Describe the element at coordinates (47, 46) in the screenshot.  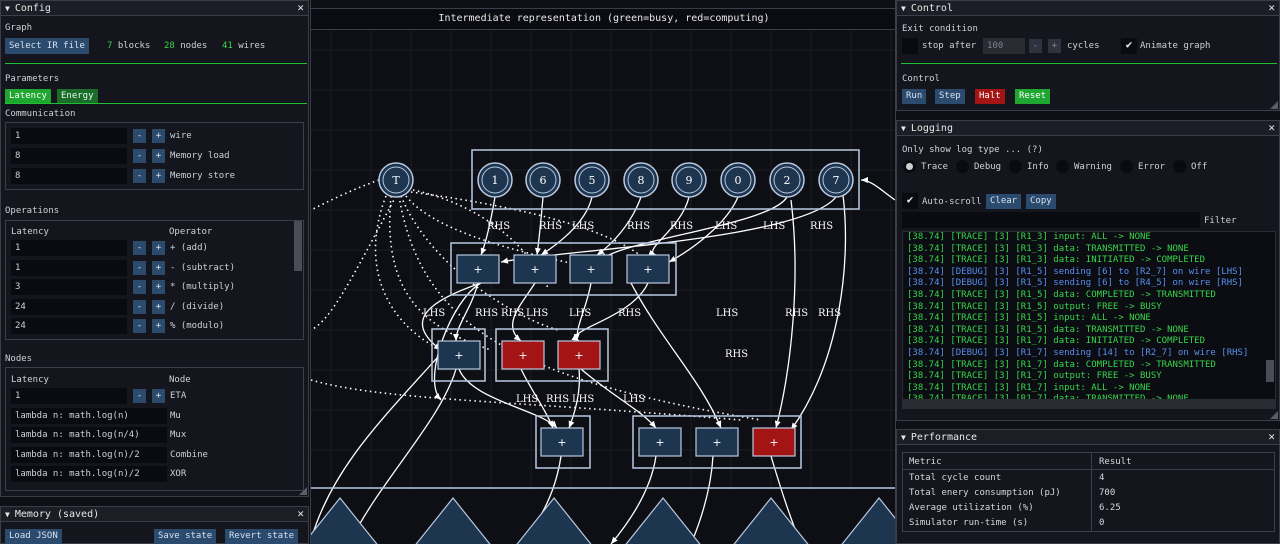
I see `select-ir-file-button: Select IR file` at that location.